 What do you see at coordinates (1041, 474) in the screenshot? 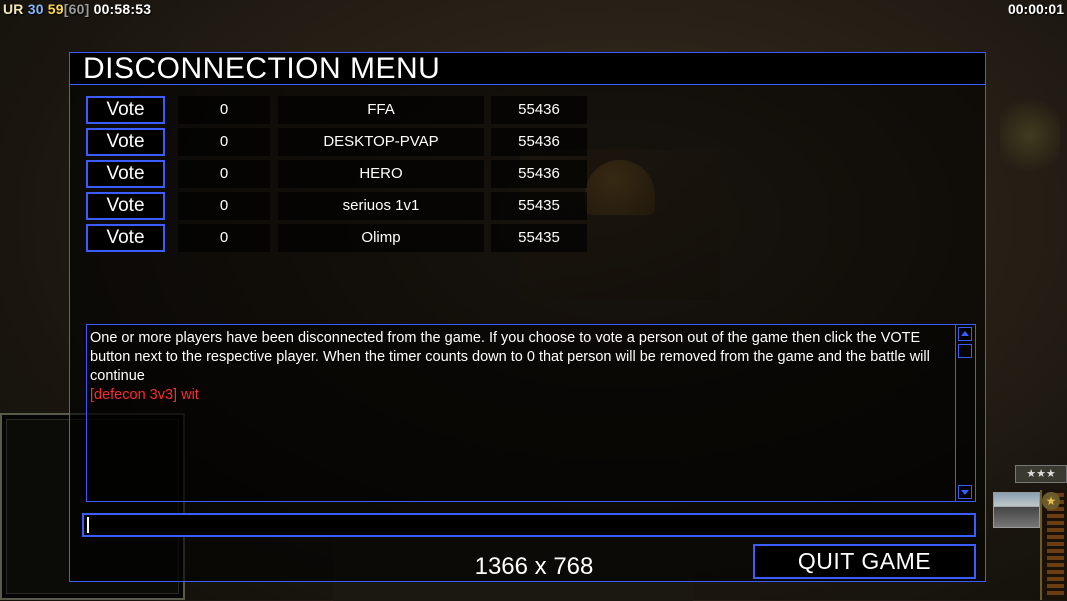
I see `rank-stars: ★★★` at bounding box center [1041, 474].